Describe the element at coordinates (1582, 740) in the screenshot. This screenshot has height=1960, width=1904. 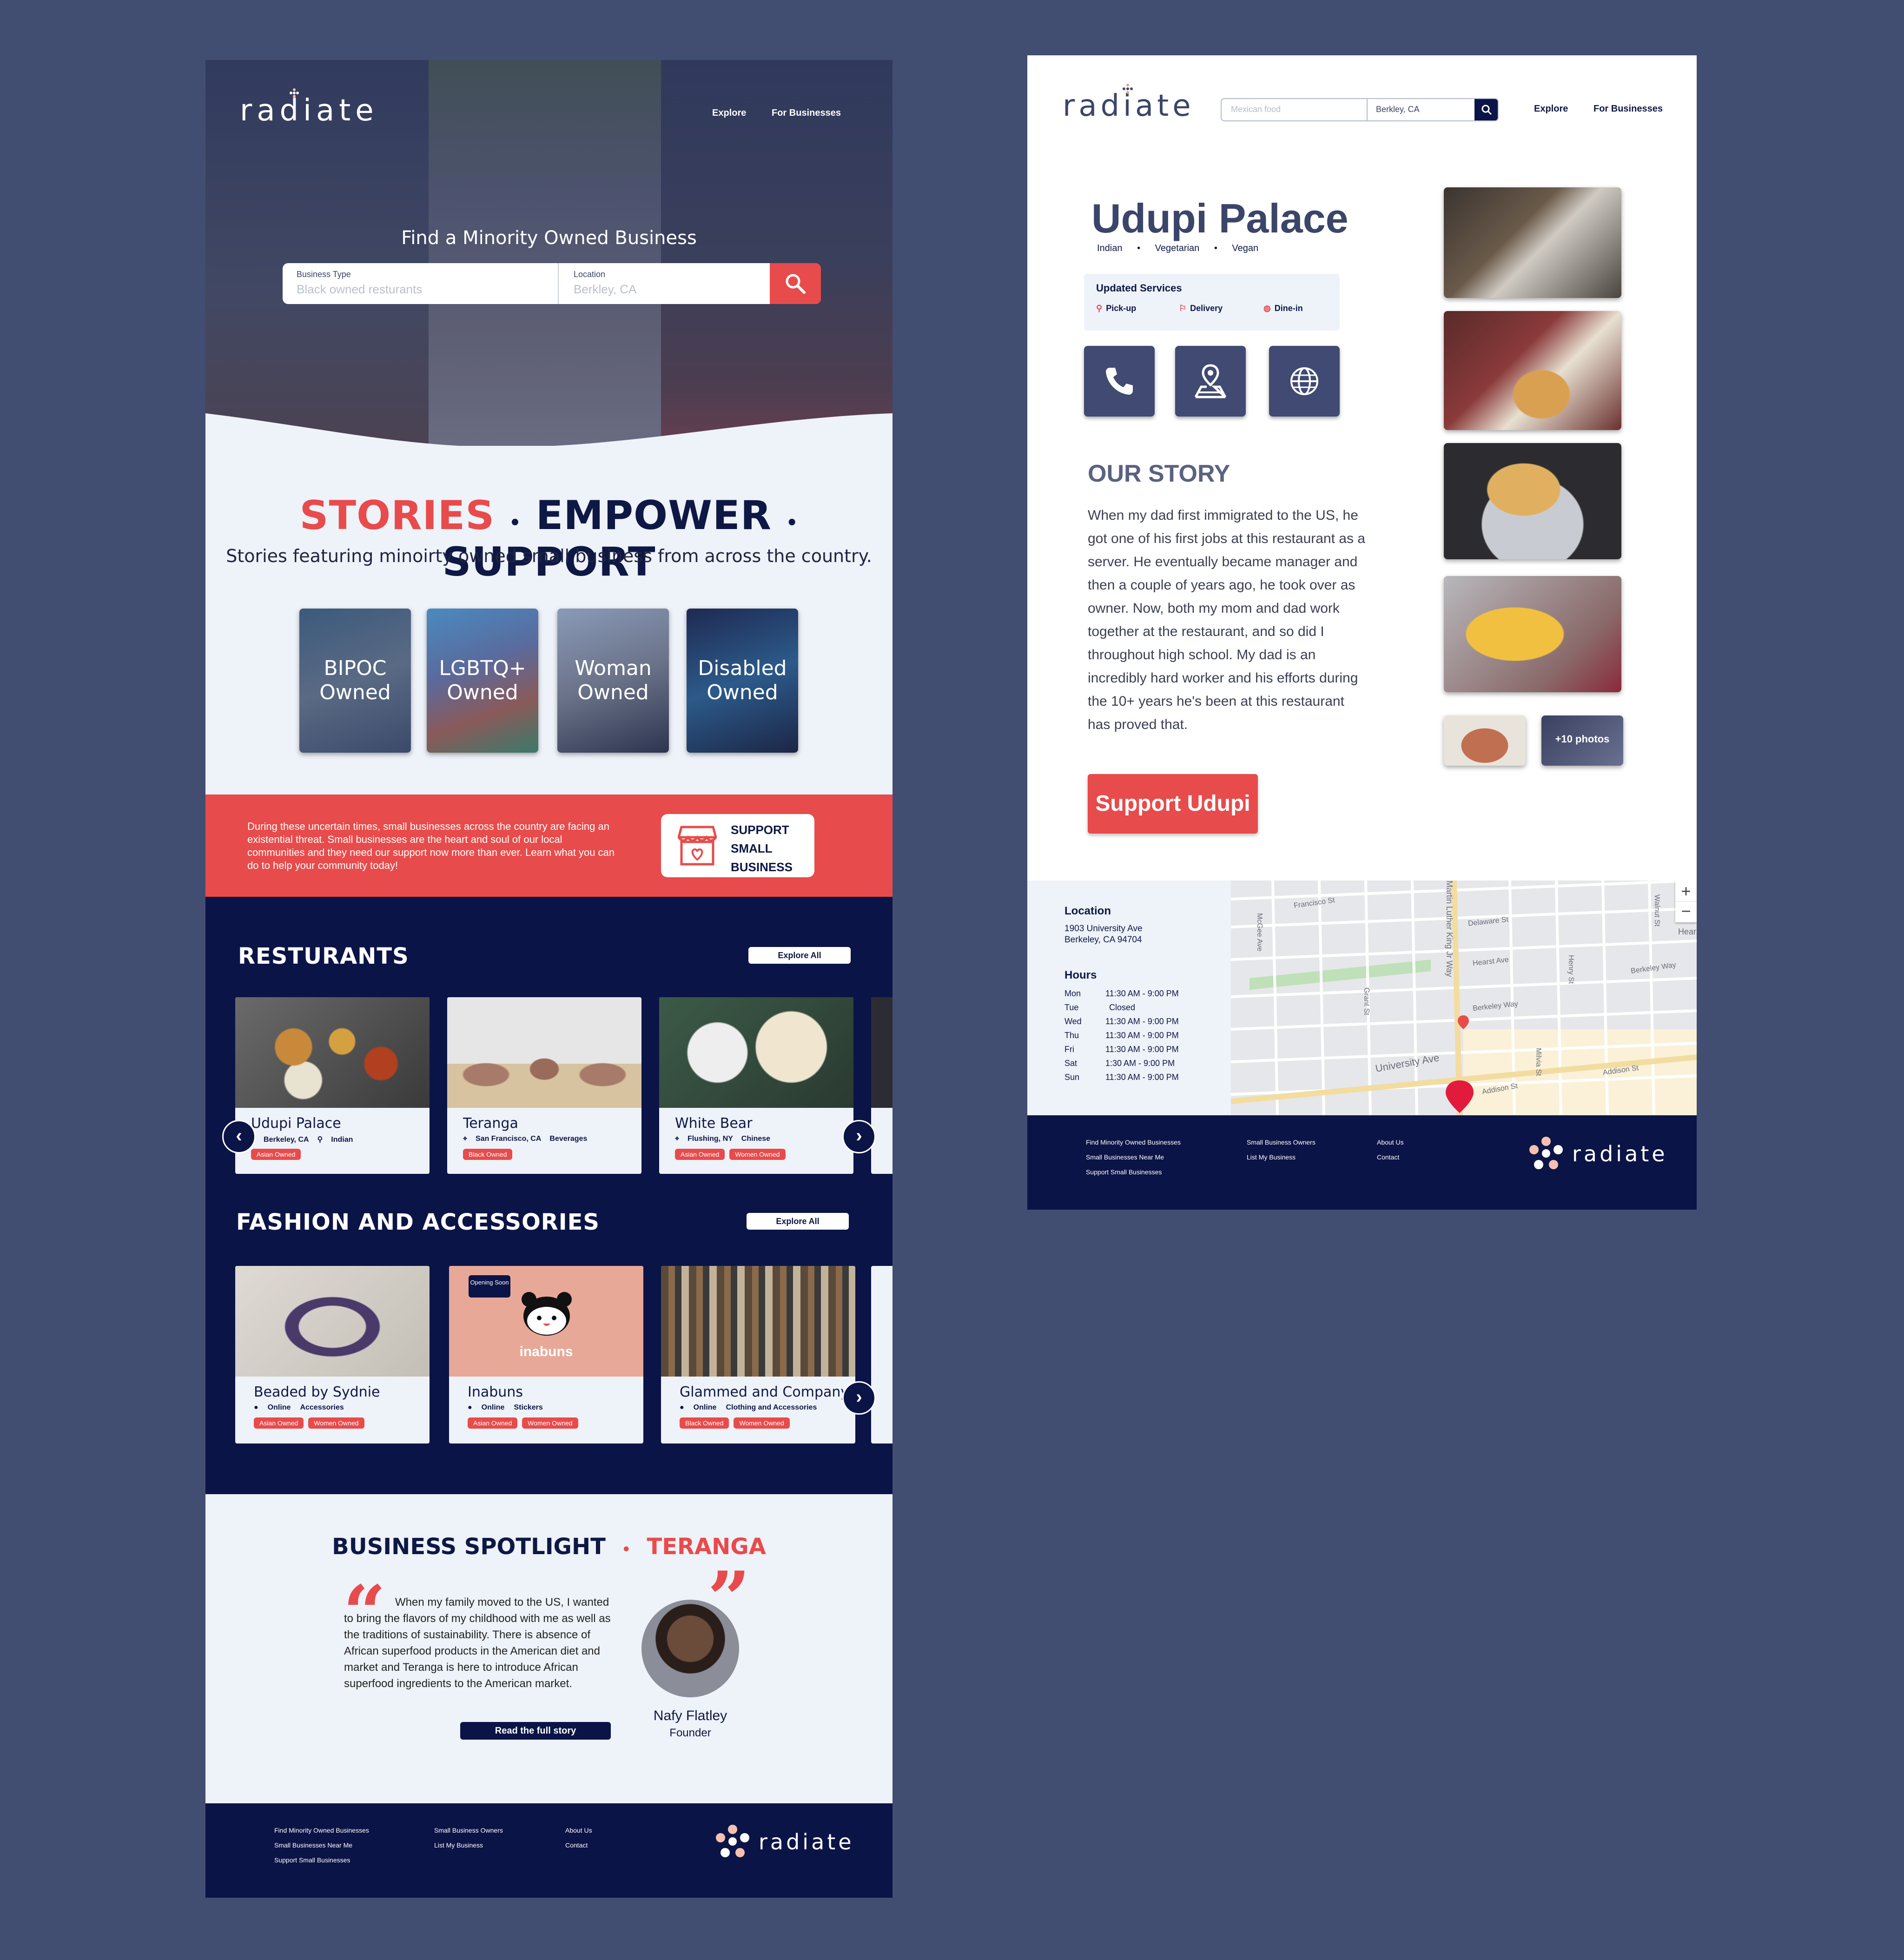
I see `more-photos-button: +10 photos` at that location.